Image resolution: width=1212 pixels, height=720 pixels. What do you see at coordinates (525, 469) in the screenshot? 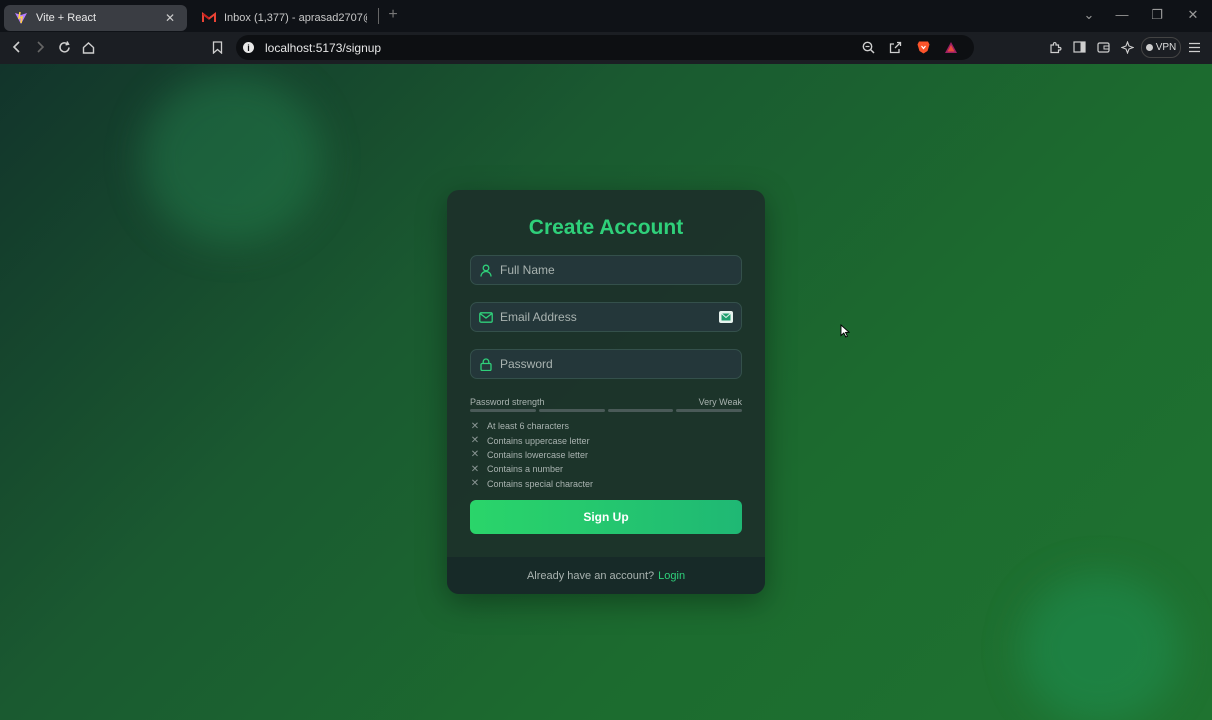
I see `requirement-text: Contains a number` at bounding box center [525, 469].